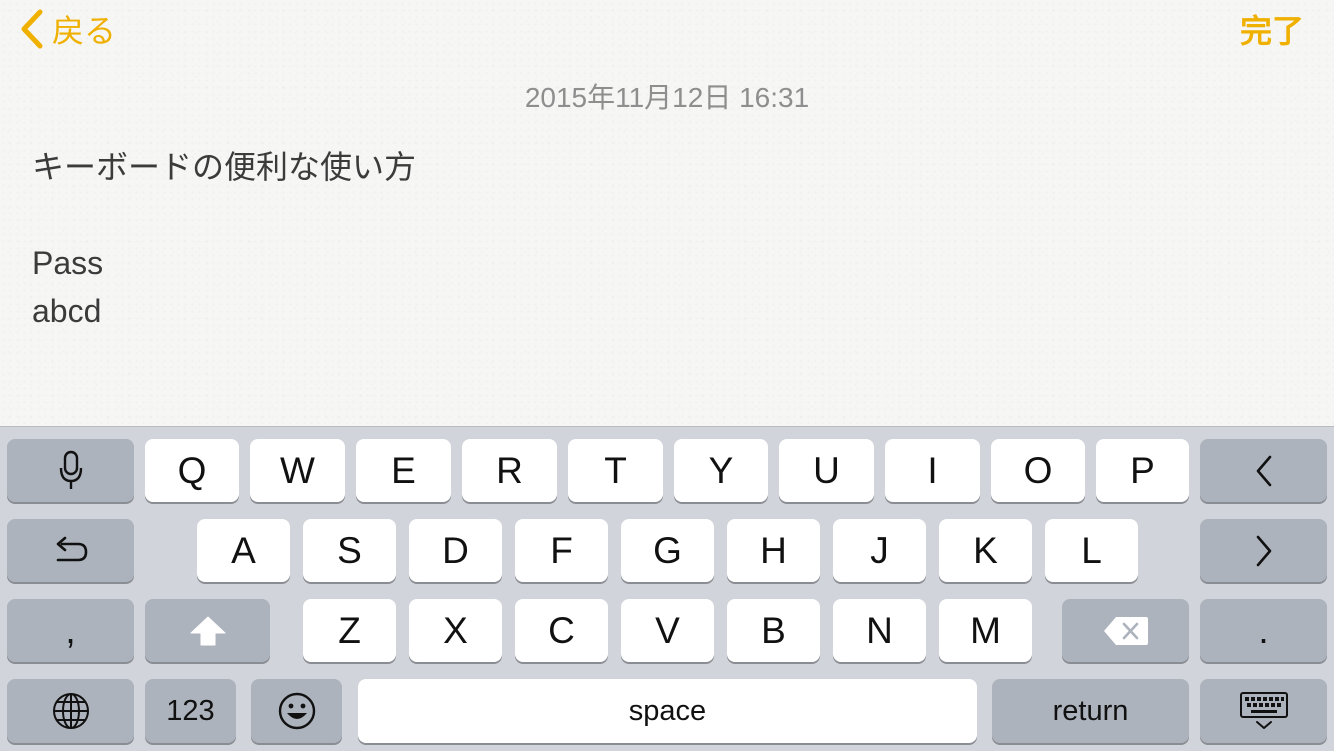  What do you see at coordinates (773, 550) in the screenshot?
I see `key-h: H` at bounding box center [773, 550].